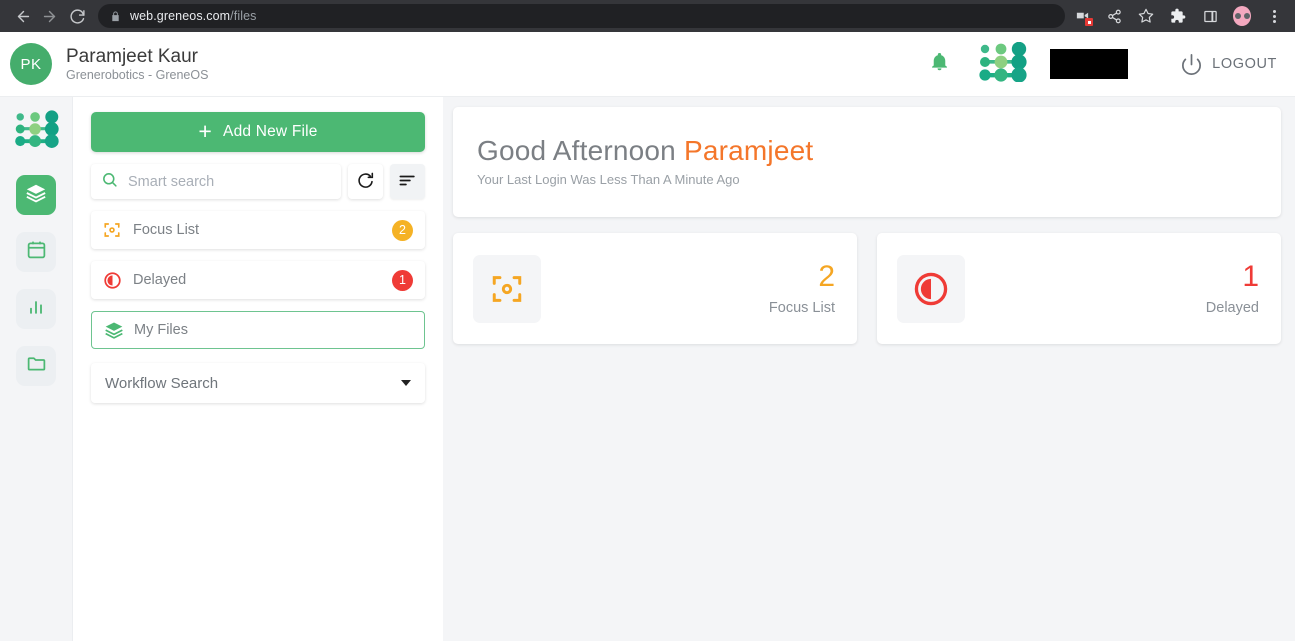 Image resolution: width=1295 pixels, height=641 pixels. Describe the element at coordinates (109, 182) in the screenshot. I see `search-icon` at that location.